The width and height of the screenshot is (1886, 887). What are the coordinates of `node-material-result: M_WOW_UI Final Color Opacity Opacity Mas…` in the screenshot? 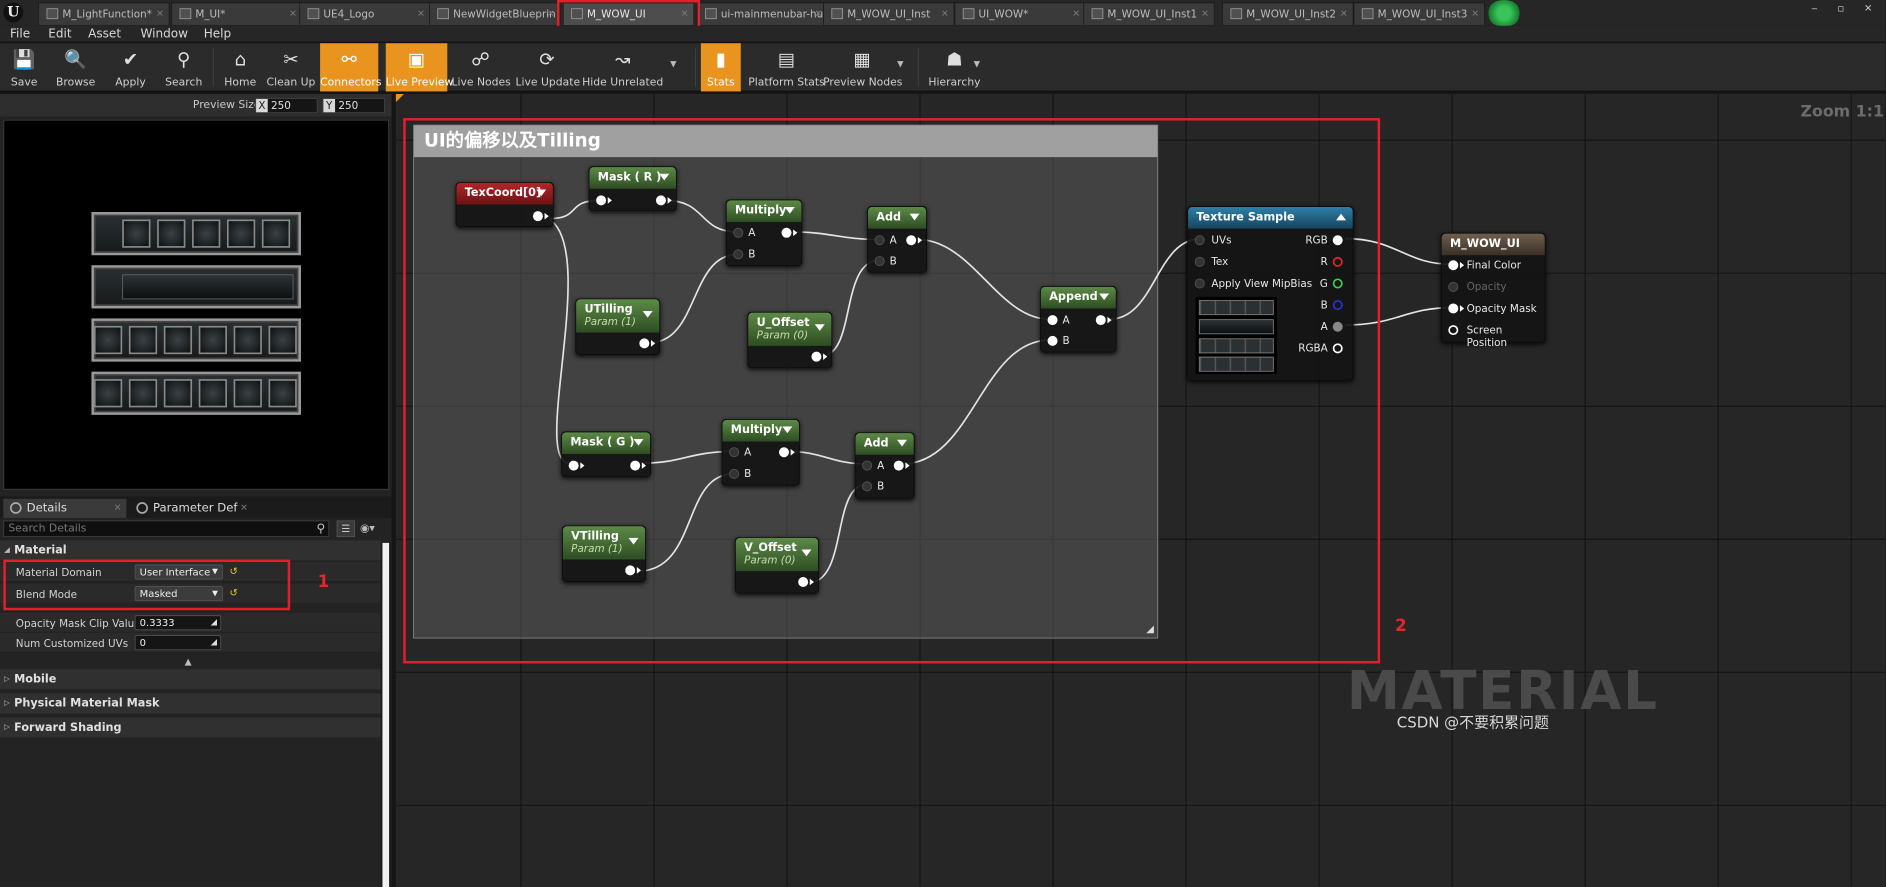 It's located at (1493, 290).